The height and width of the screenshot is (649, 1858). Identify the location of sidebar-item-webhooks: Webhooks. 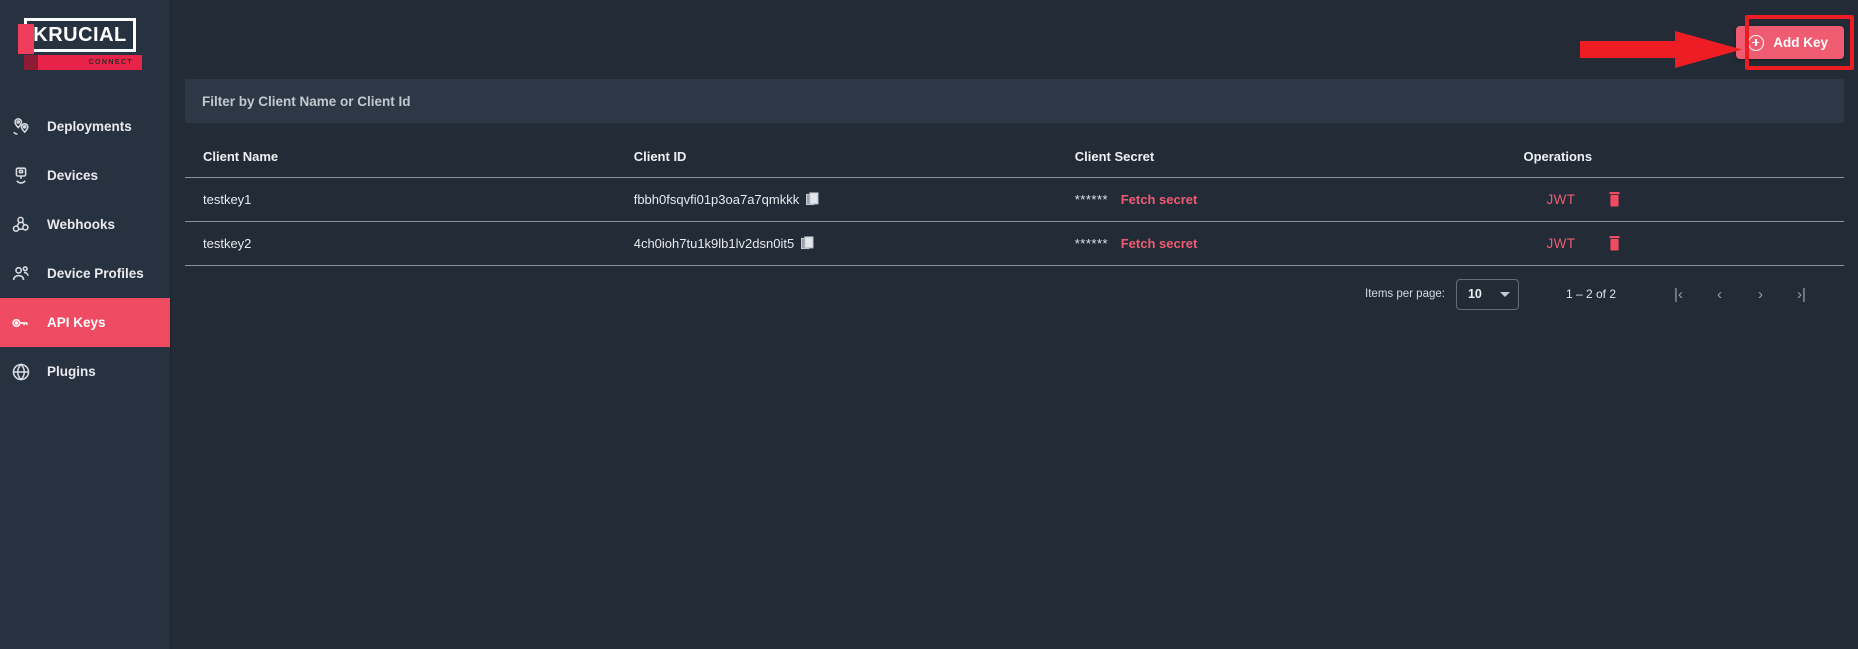
(85, 224).